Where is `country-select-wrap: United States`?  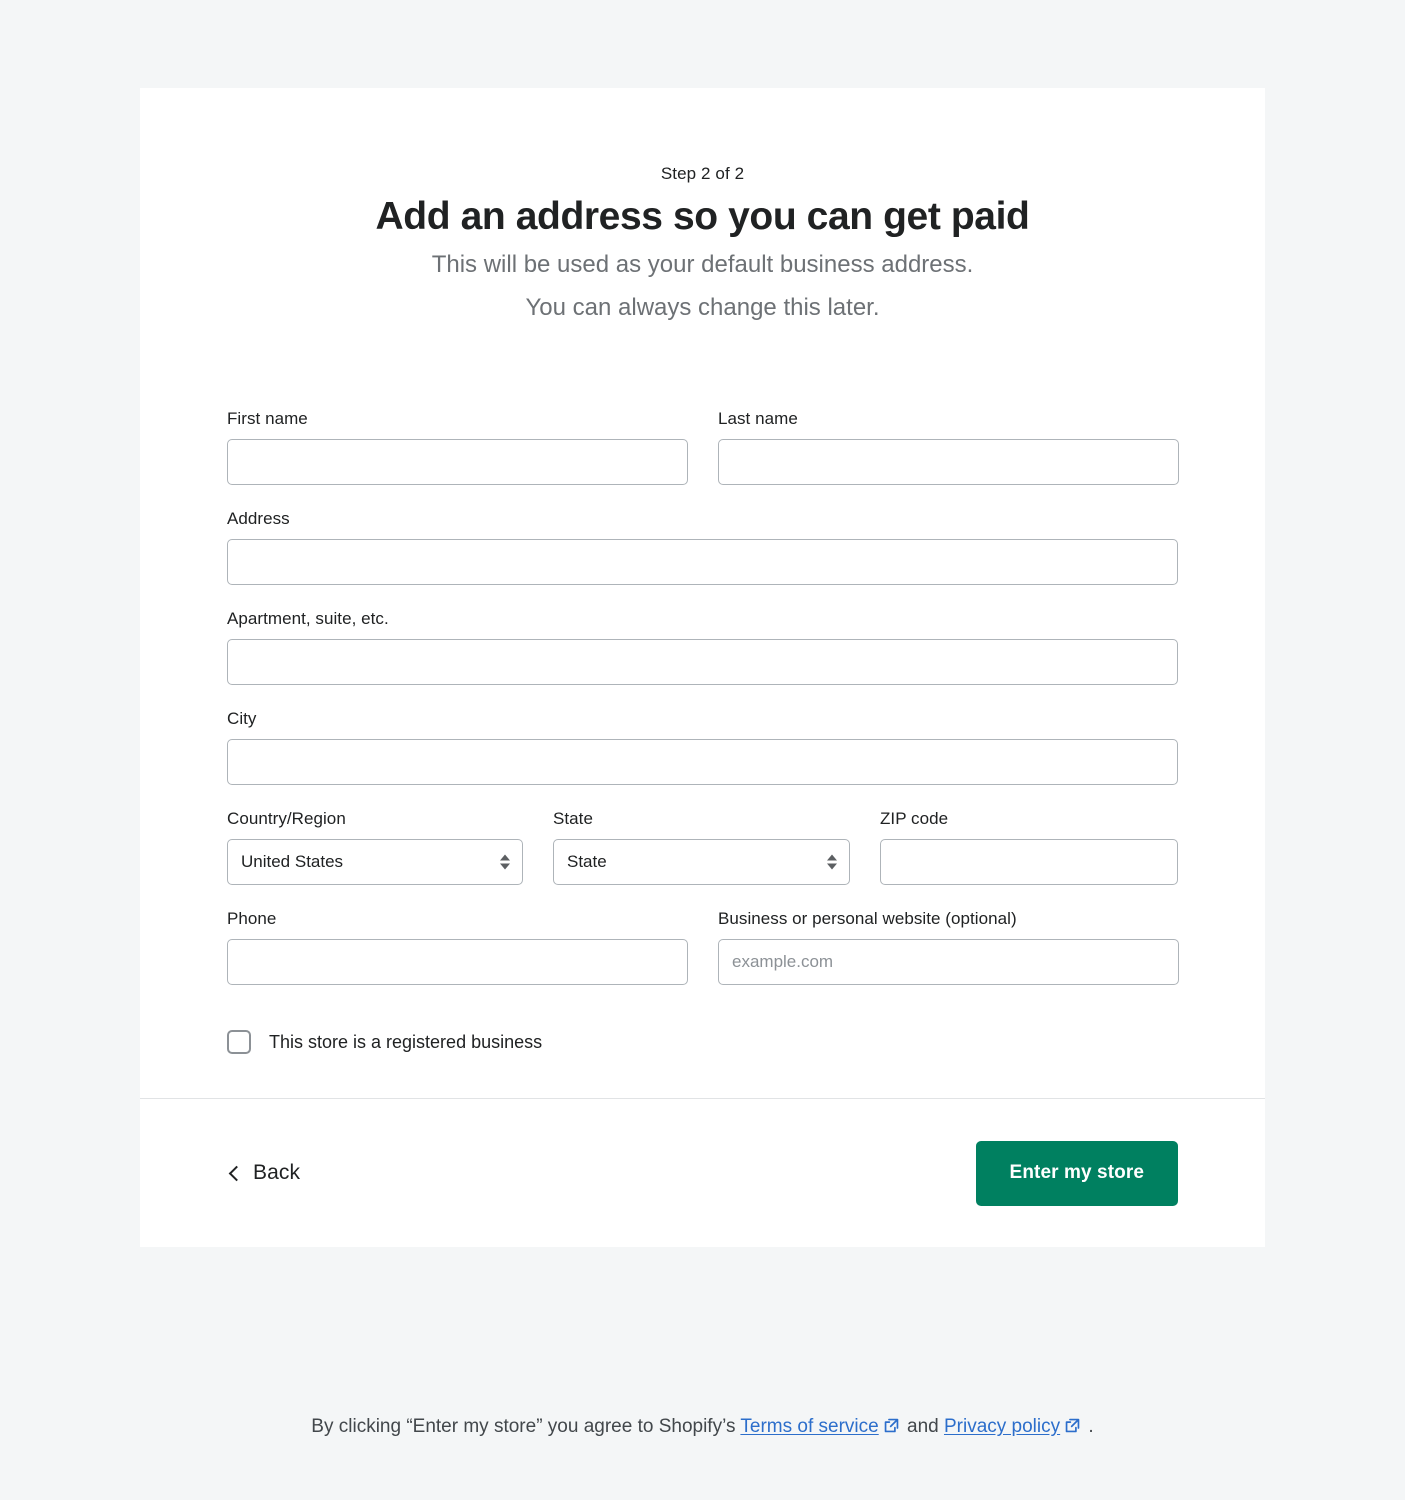 country-select-wrap: United States is located at coordinates (375, 862).